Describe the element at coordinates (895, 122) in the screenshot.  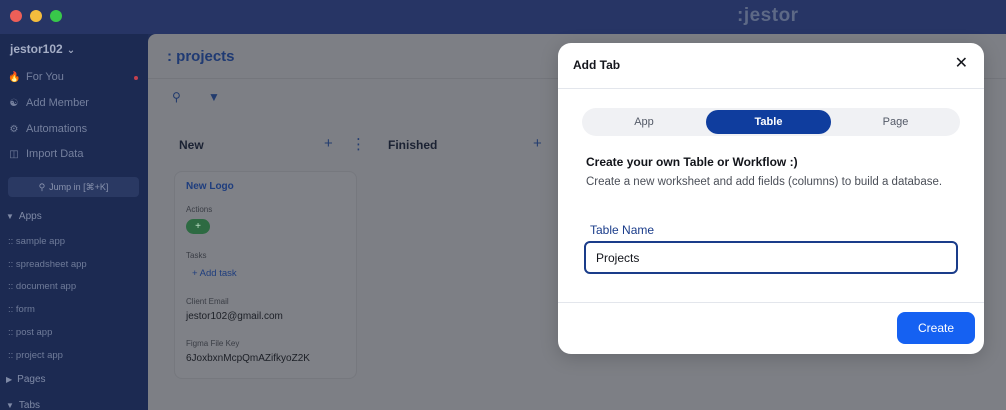
I see `tab-page: Page` at that location.